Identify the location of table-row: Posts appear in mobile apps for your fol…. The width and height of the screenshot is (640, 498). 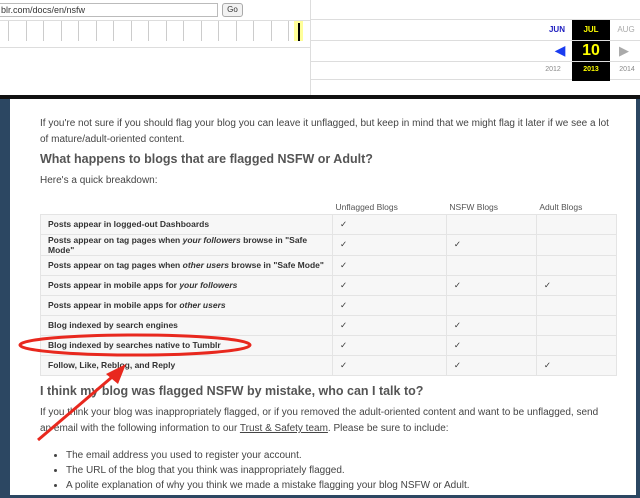
(329, 285).